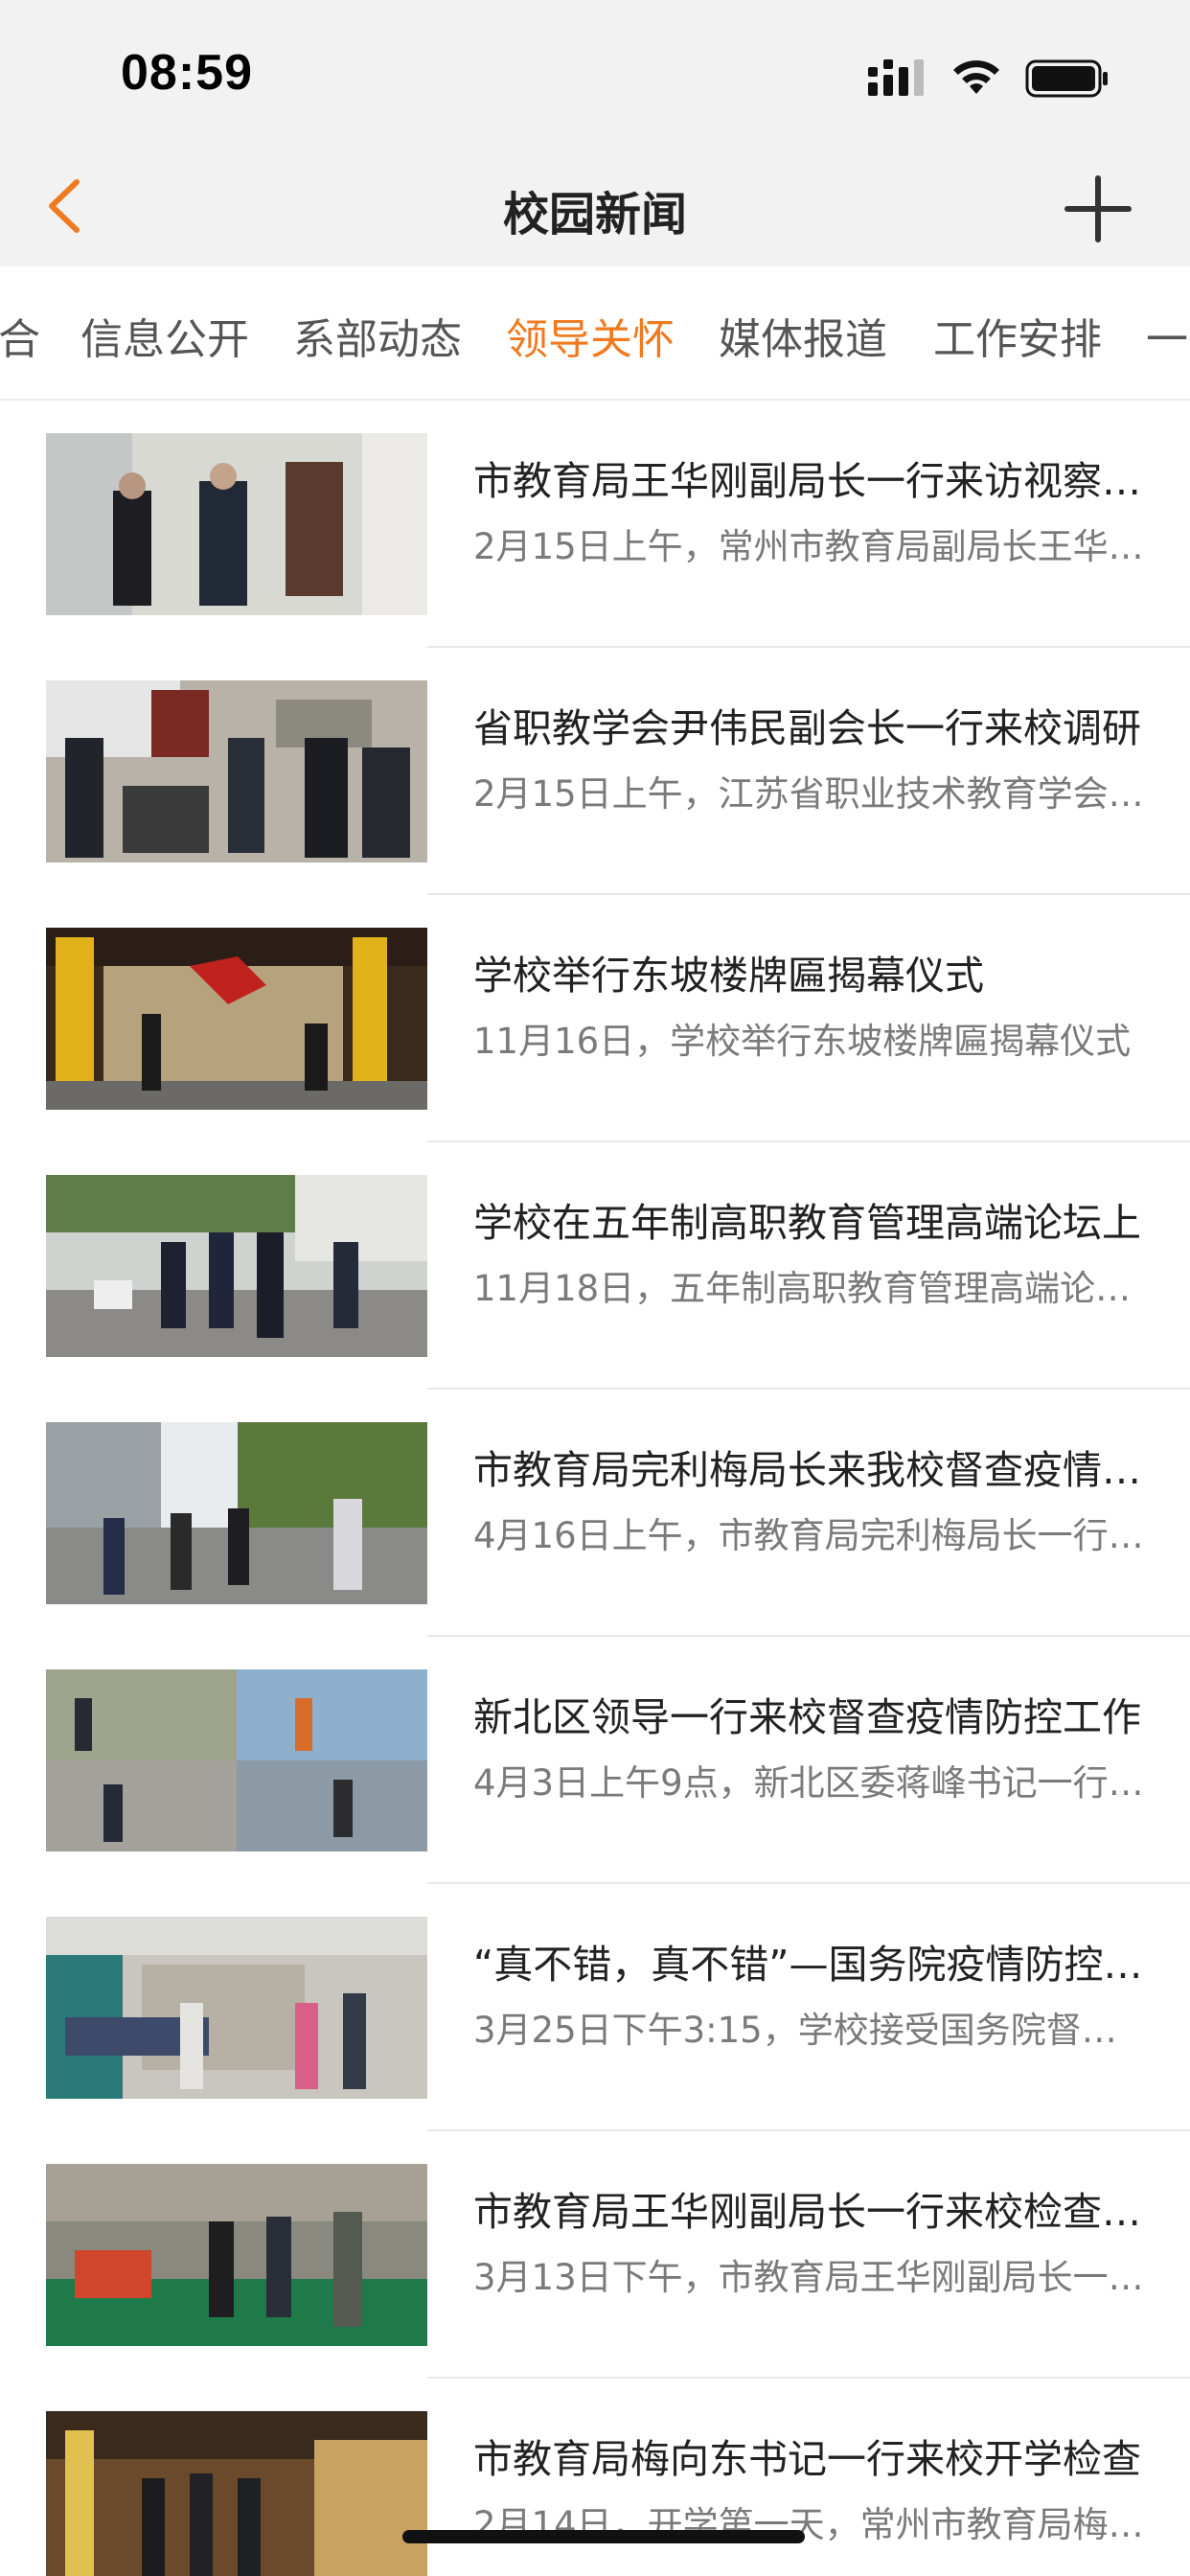 The width and height of the screenshot is (1190, 2576). I want to click on tab-work-schedule: 工作安排, so click(1017, 335).